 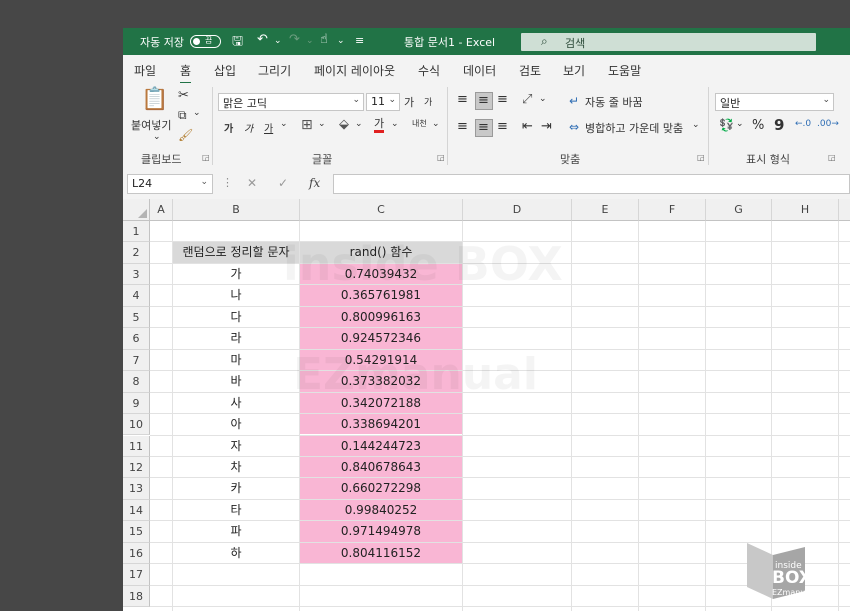 What do you see at coordinates (381, 445) in the screenshot?
I see `cell-rand-value: 0.144244723` at bounding box center [381, 445].